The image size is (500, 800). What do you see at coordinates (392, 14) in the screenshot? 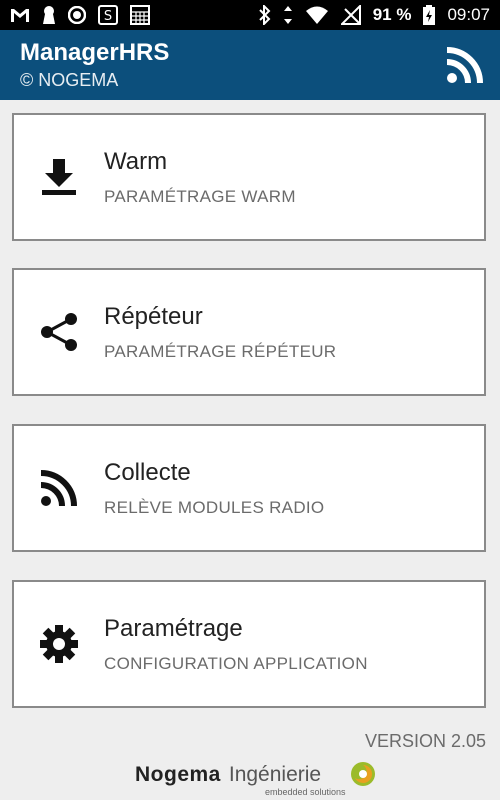
I see `battery-percent: 91 %` at bounding box center [392, 14].